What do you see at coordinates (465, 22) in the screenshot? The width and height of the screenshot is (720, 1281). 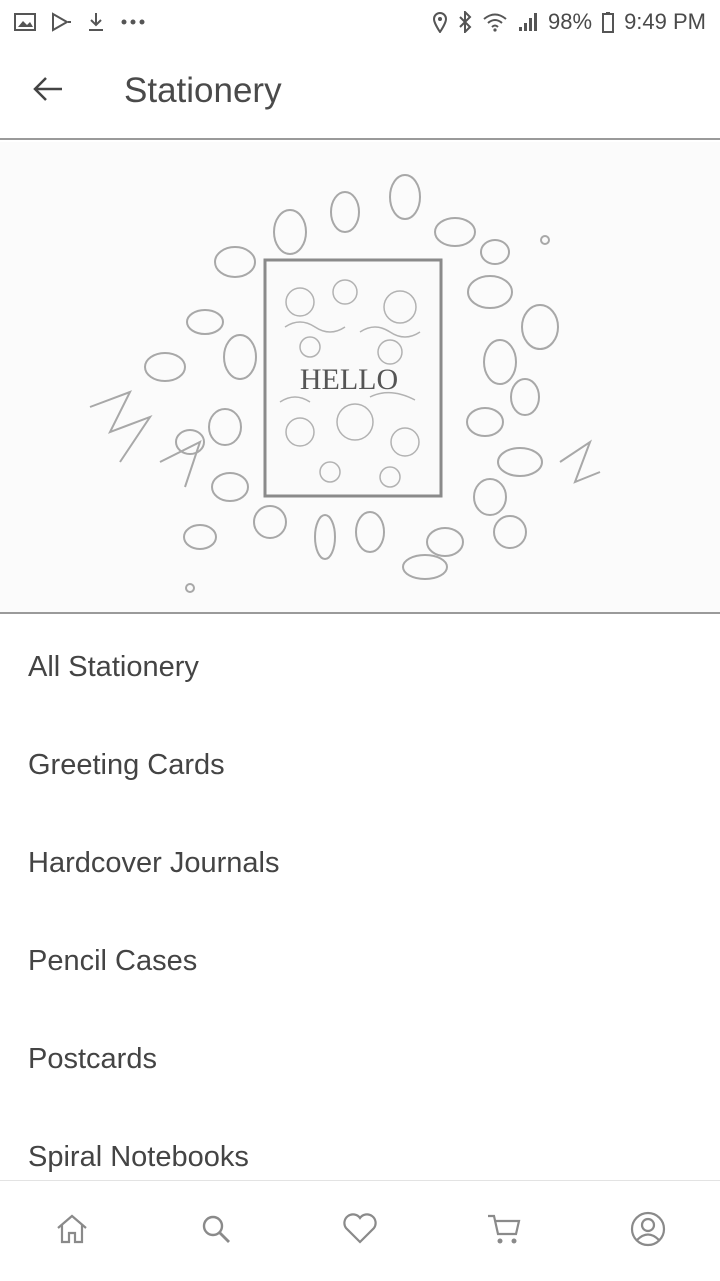 I see `bluetooth-icon` at bounding box center [465, 22].